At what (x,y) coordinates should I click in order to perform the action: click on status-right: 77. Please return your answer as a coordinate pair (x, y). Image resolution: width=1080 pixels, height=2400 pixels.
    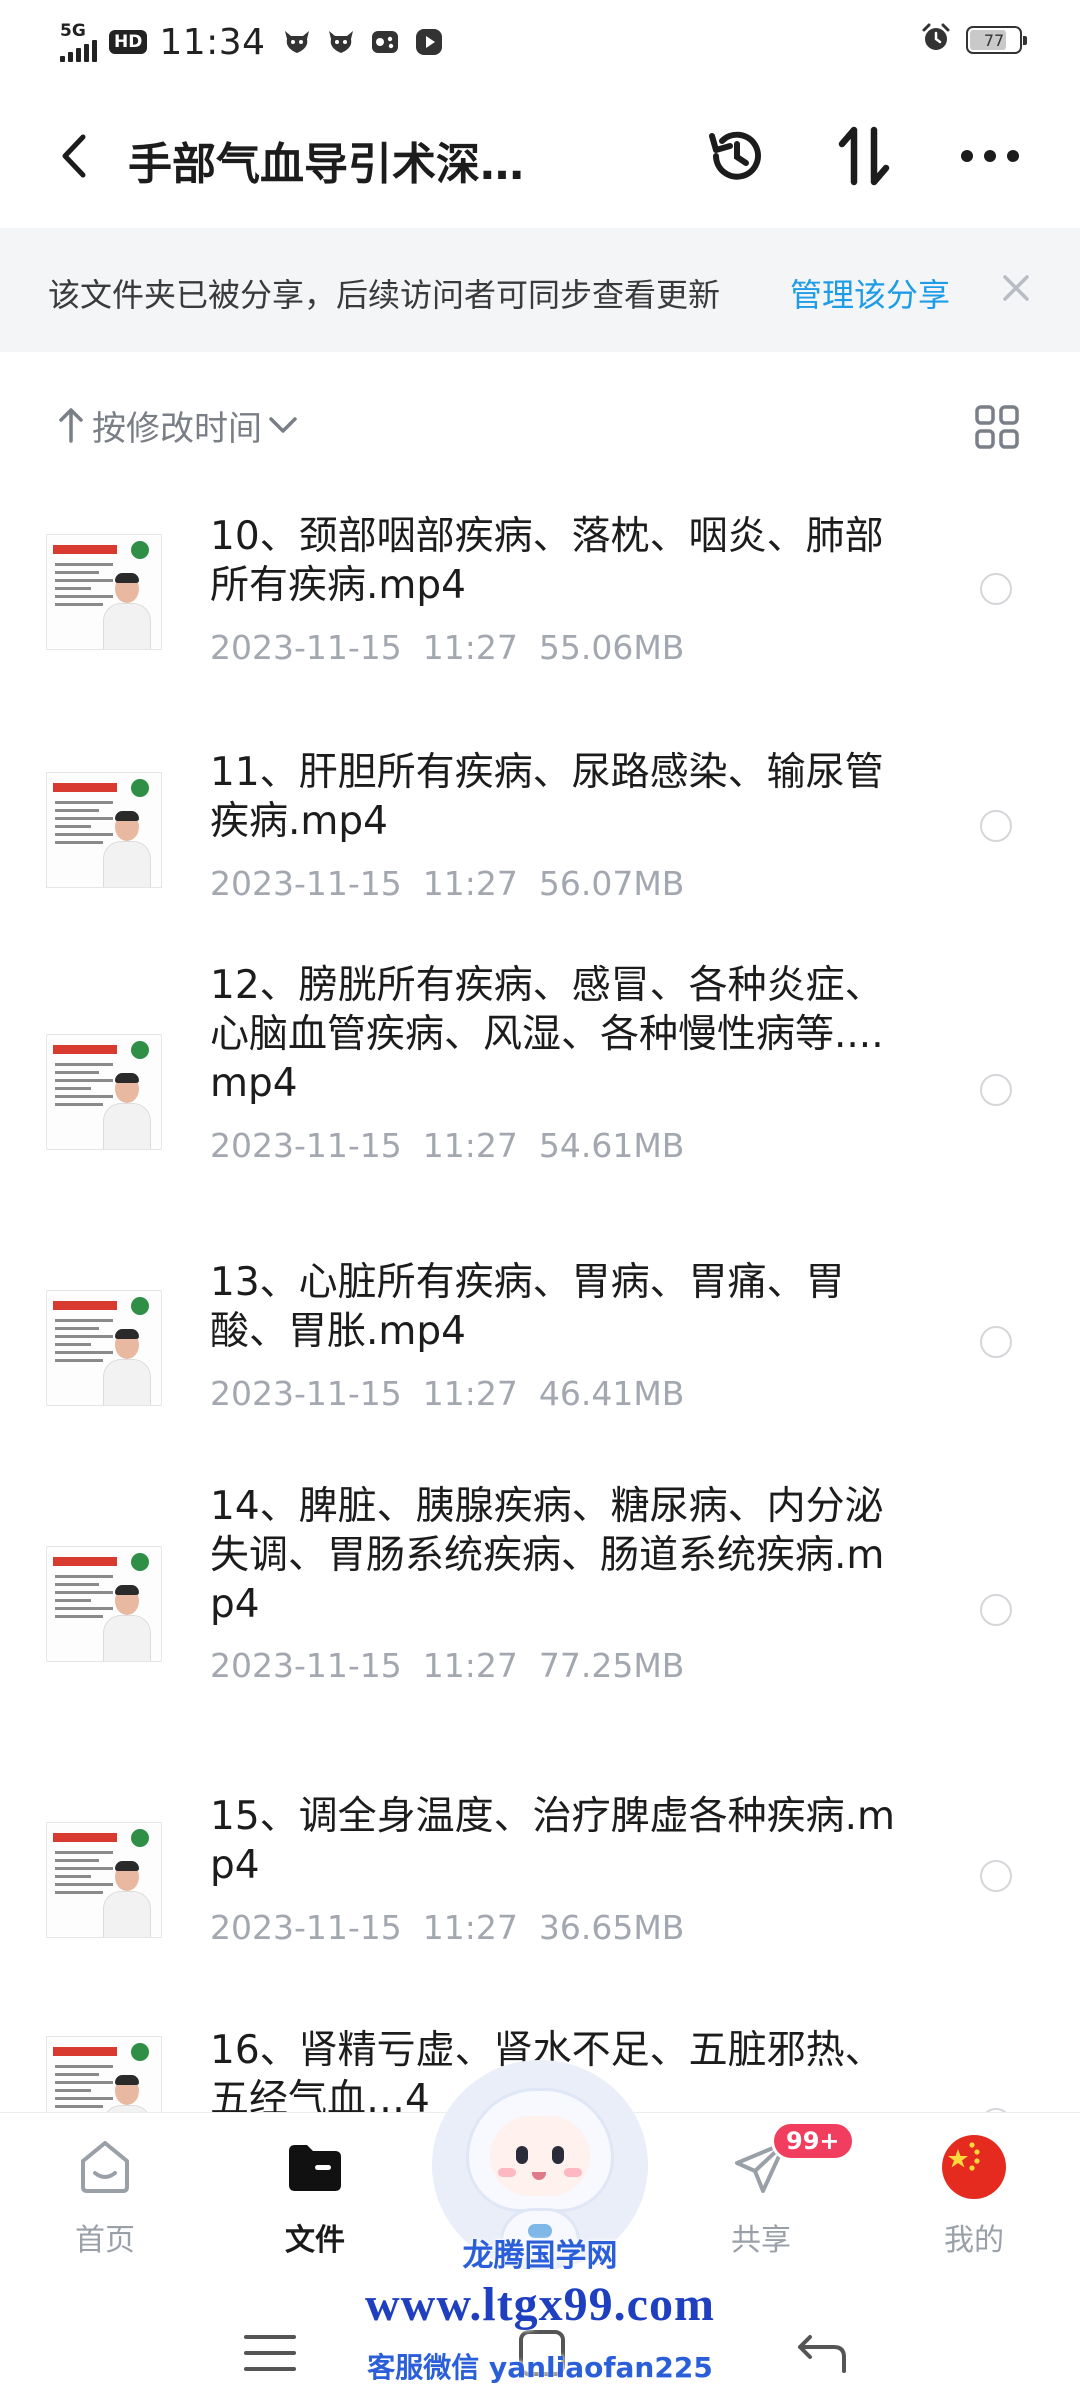
    Looking at the image, I should click on (973, 40).